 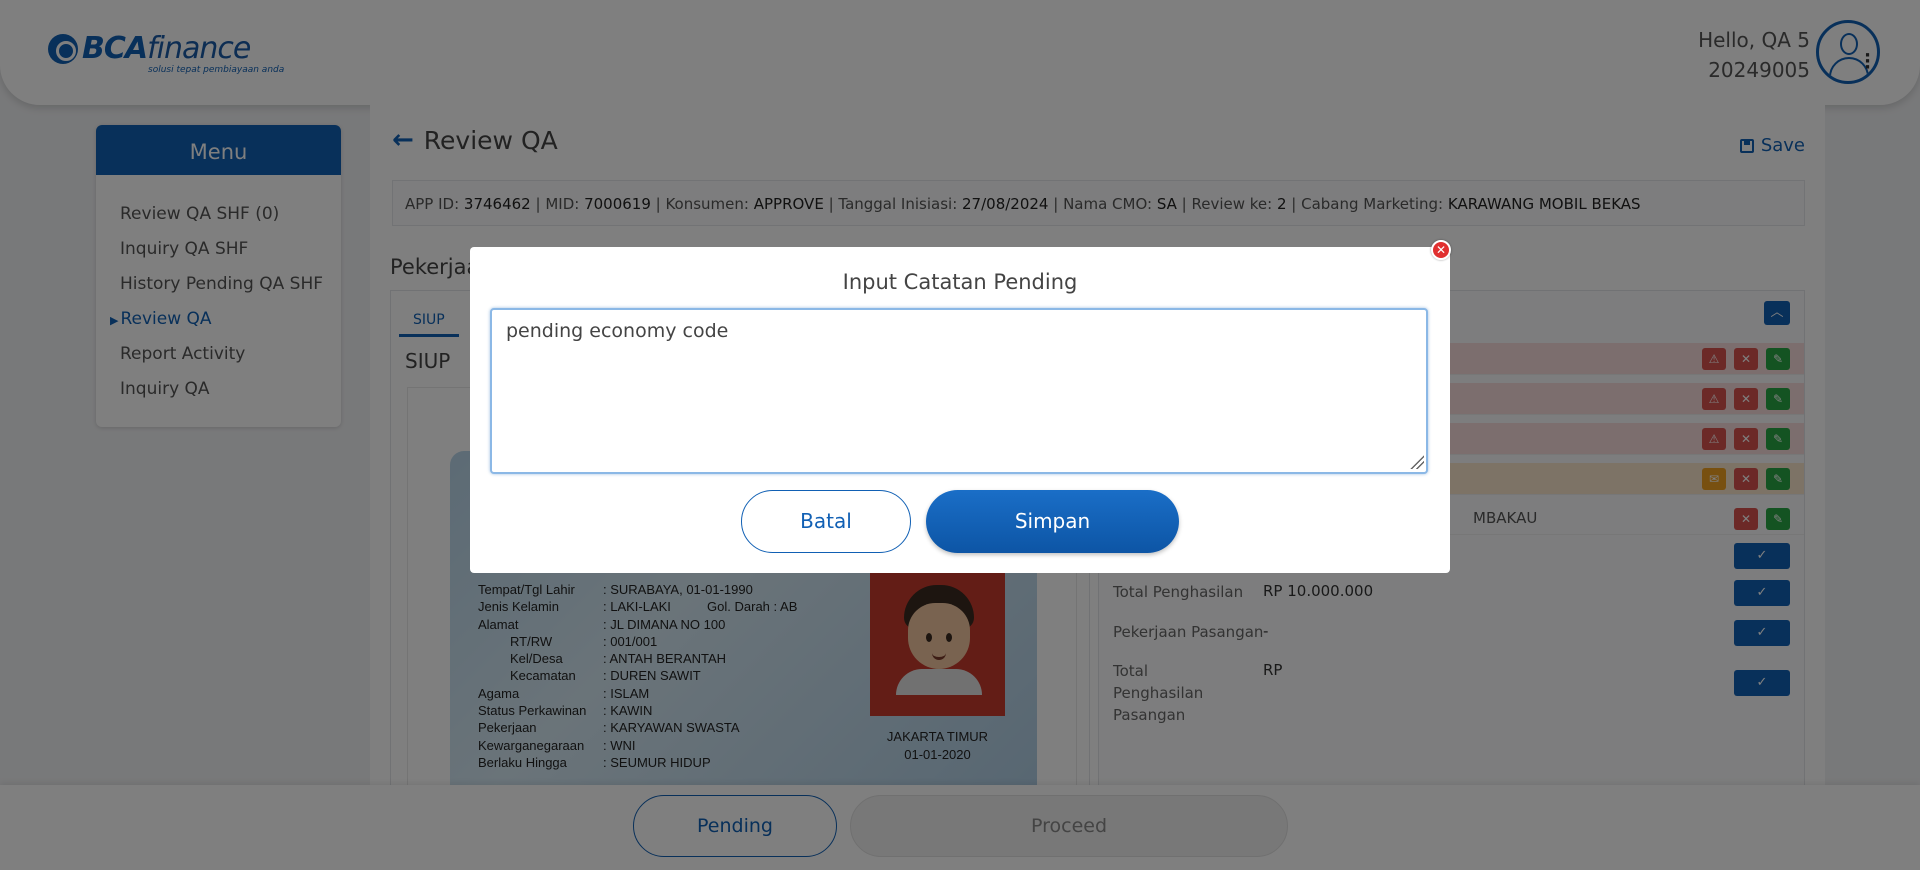 What do you see at coordinates (959, 391) in the screenshot?
I see `pending-note-textarea: pending economy code` at bounding box center [959, 391].